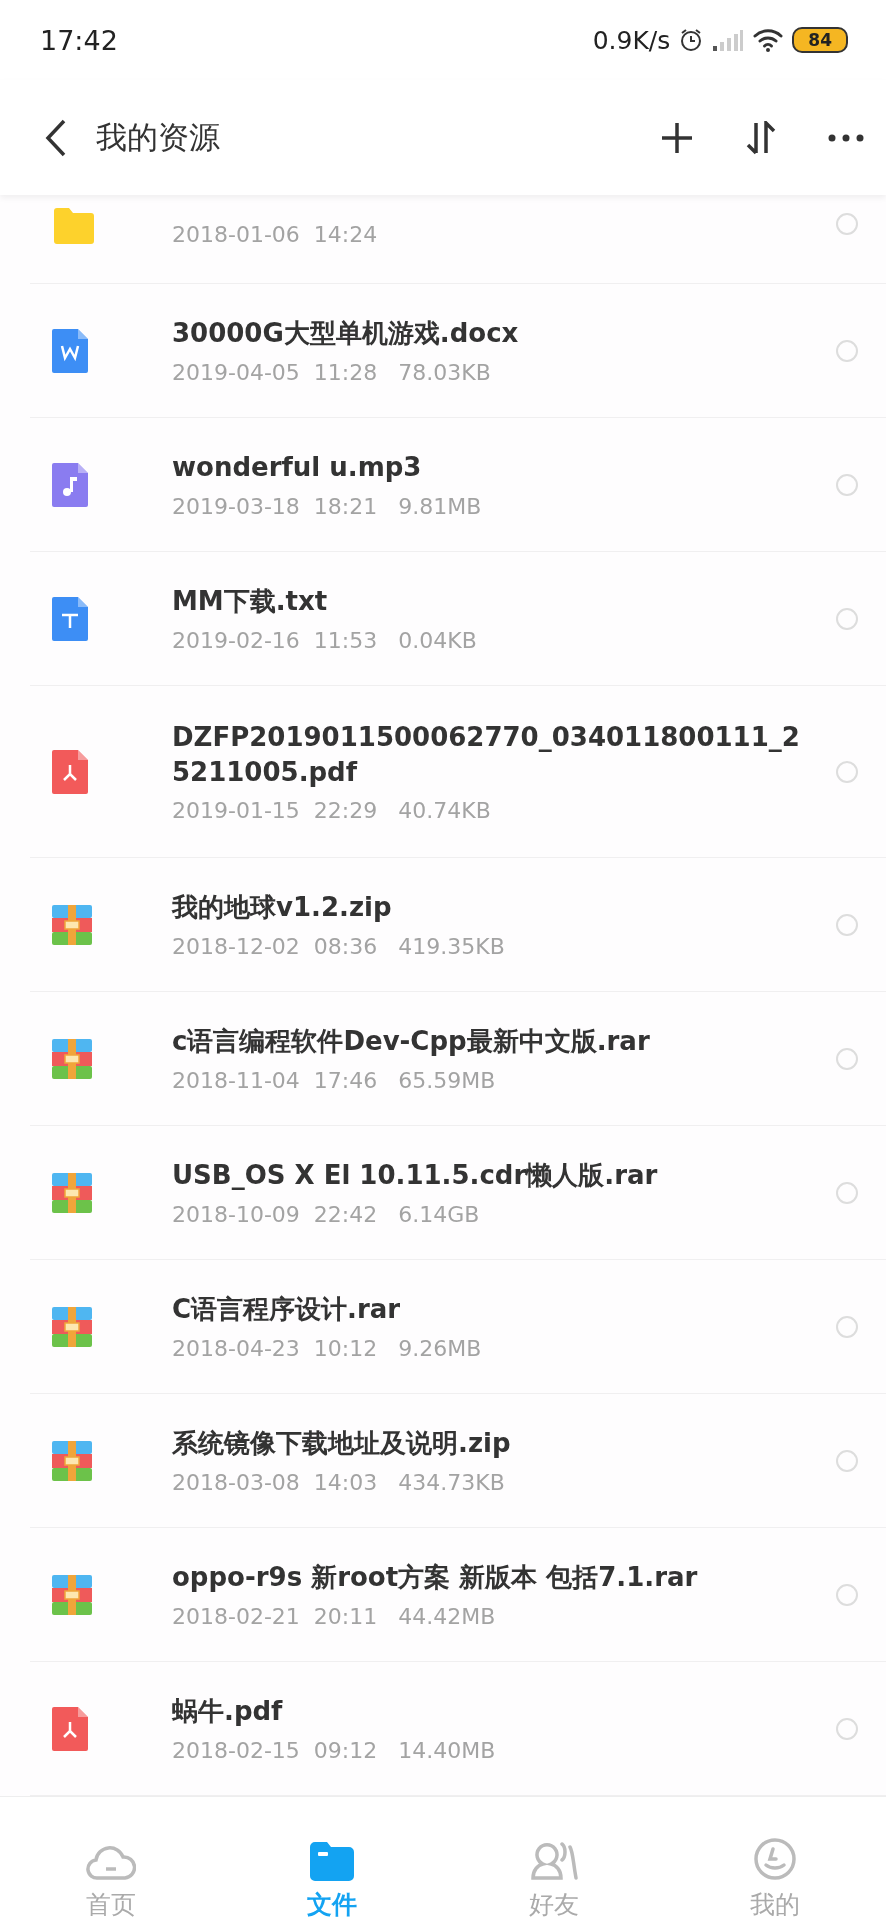 This screenshot has height=1920, width=886. I want to click on status-time: 17:42, so click(79, 40).